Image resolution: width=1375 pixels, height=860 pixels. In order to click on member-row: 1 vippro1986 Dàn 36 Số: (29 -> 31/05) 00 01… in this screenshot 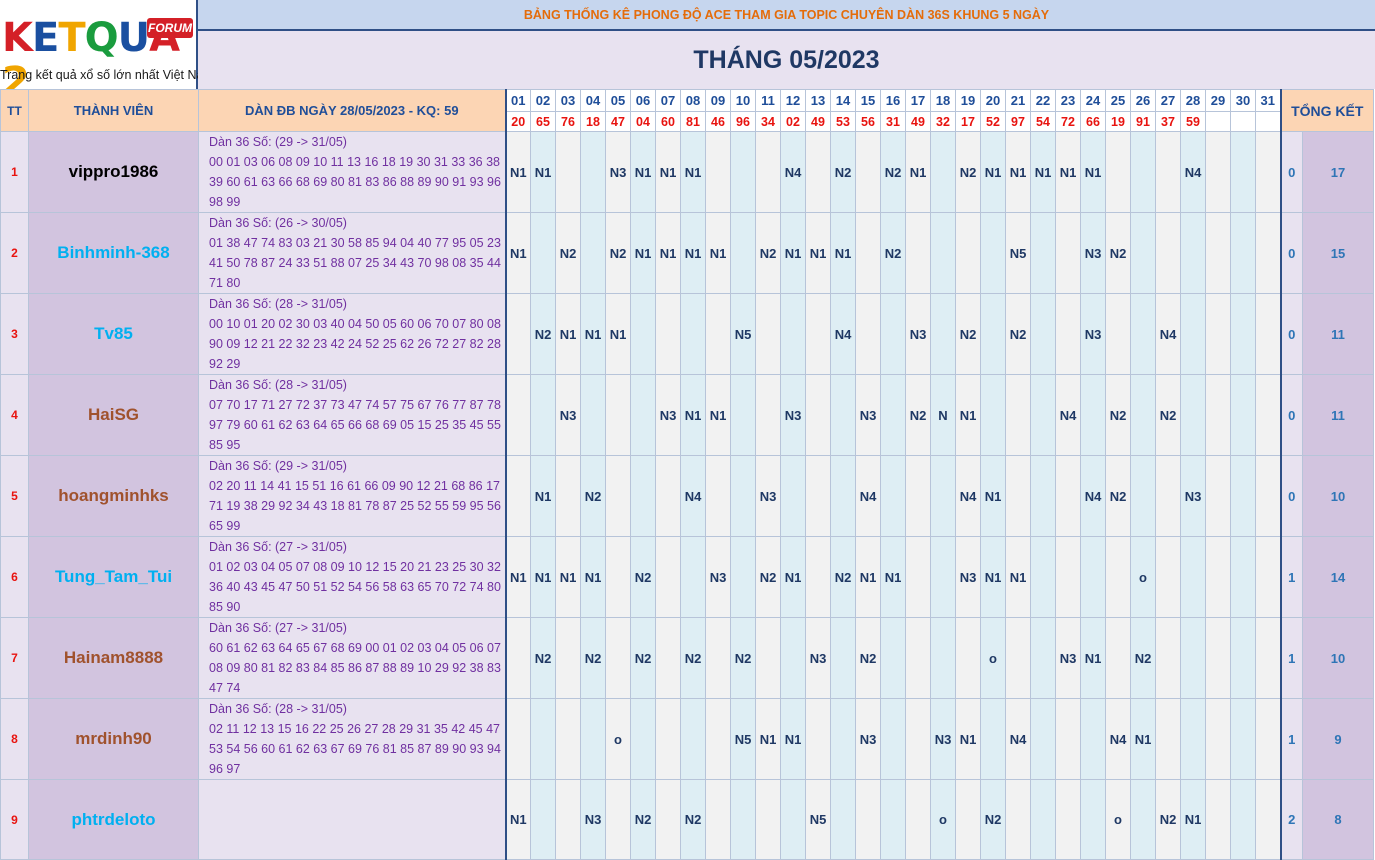, I will do `click(687, 172)`.